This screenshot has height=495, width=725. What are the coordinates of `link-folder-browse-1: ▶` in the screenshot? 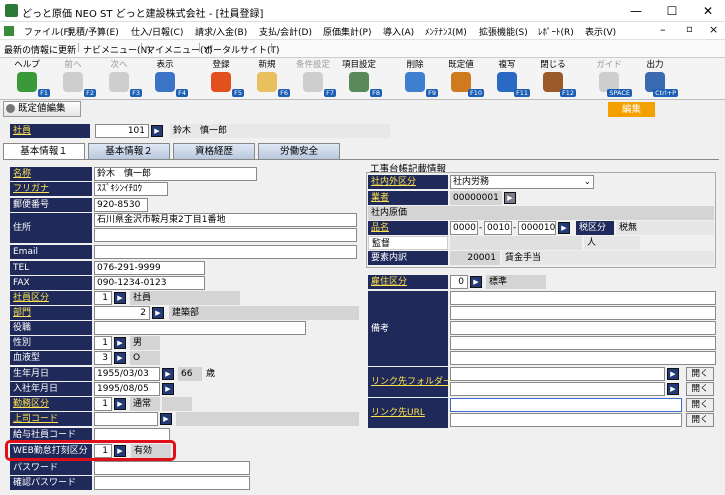 It's located at (673, 374).